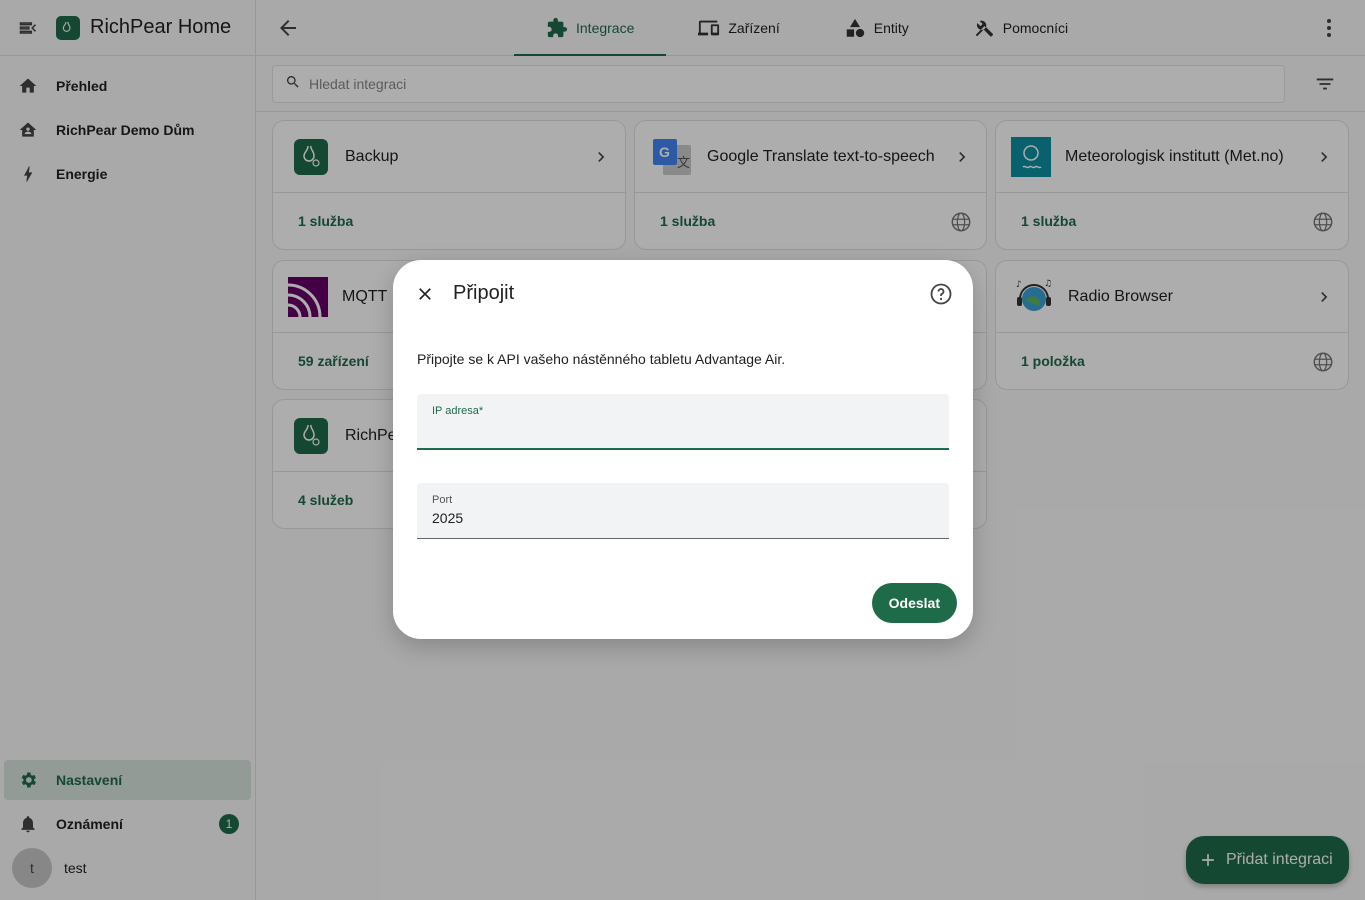 The image size is (1365, 900). Describe the element at coordinates (442, 500) in the screenshot. I see `port-label: Port` at that location.